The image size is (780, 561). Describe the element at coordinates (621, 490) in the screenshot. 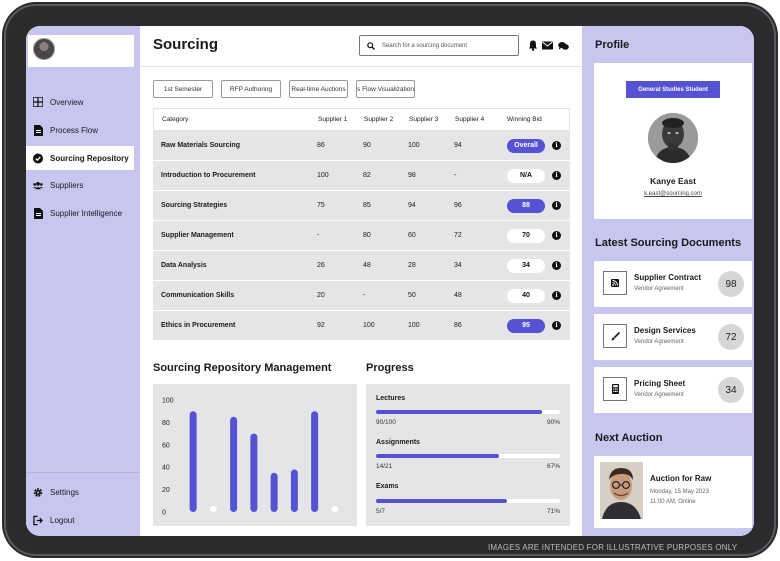

I see `auction-photo` at that location.